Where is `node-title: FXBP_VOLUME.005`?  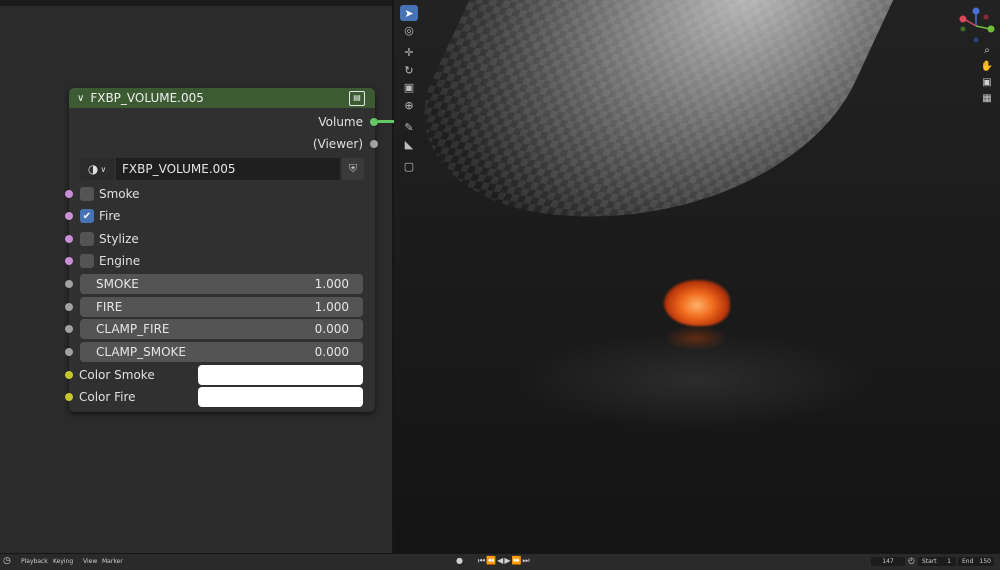 node-title: FXBP_VOLUME.005 is located at coordinates (147, 98).